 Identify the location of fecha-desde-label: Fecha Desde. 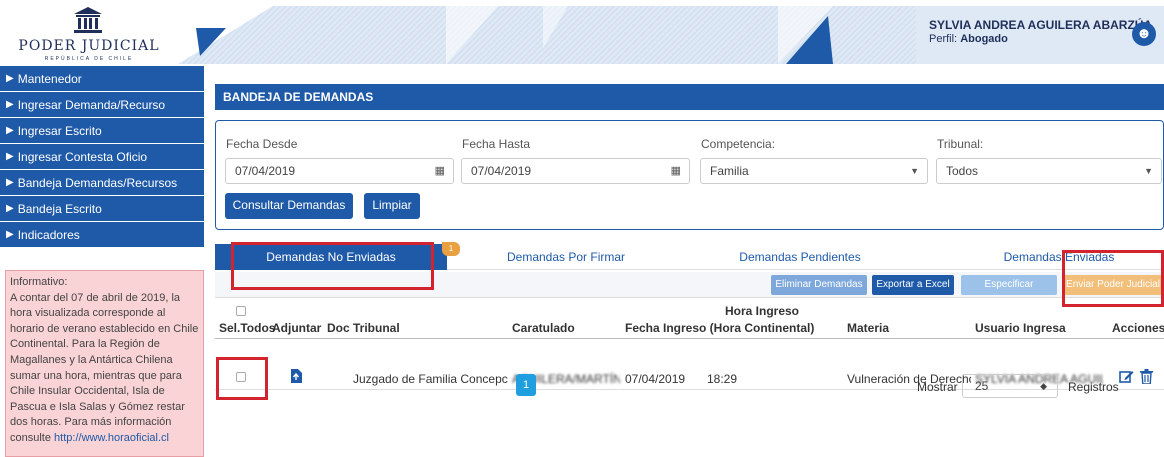
(262, 144).